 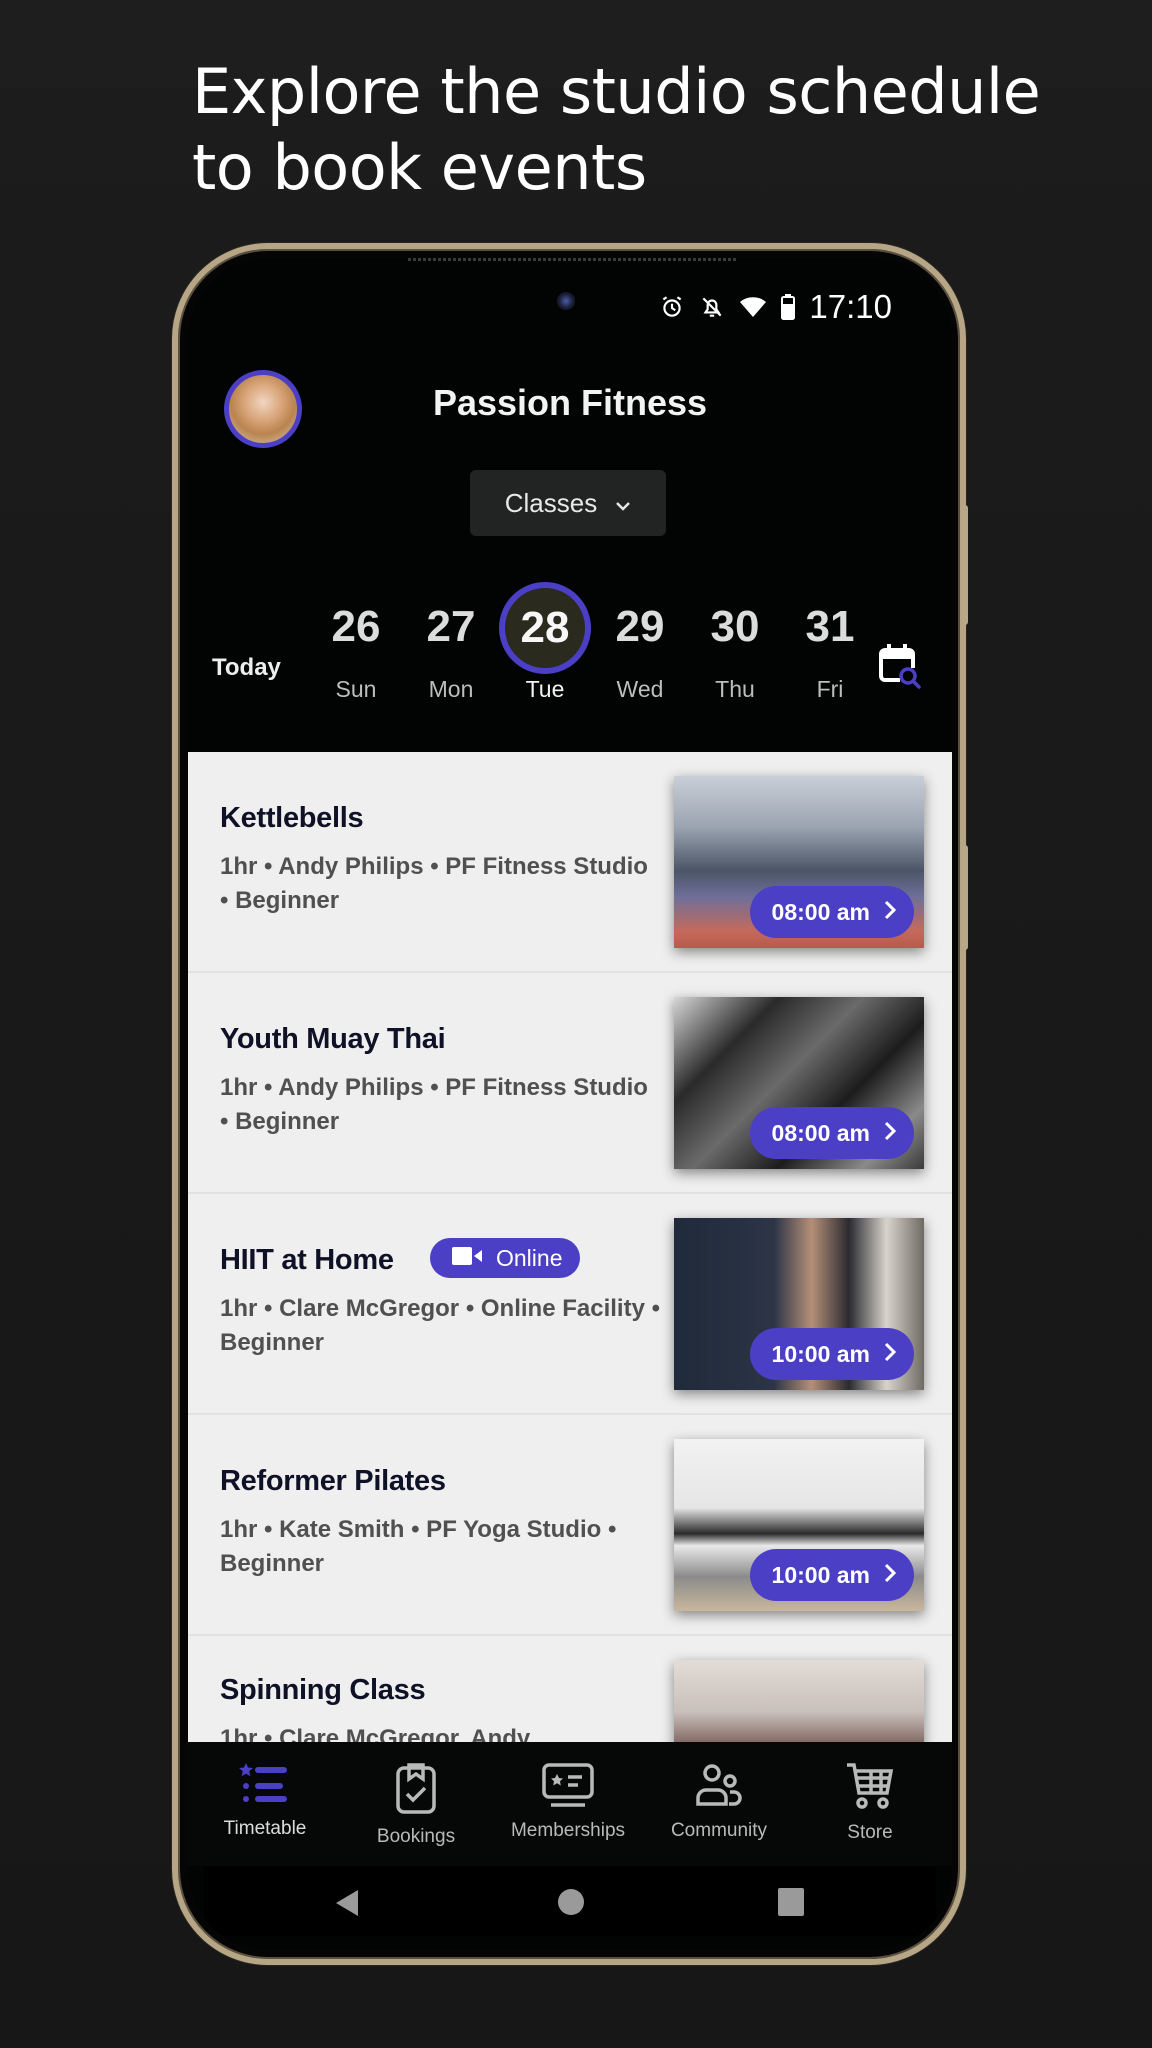 What do you see at coordinates (545, 689) in the screenshot?
I see `date-weekday: Tue` at bounding box center [545, 689].